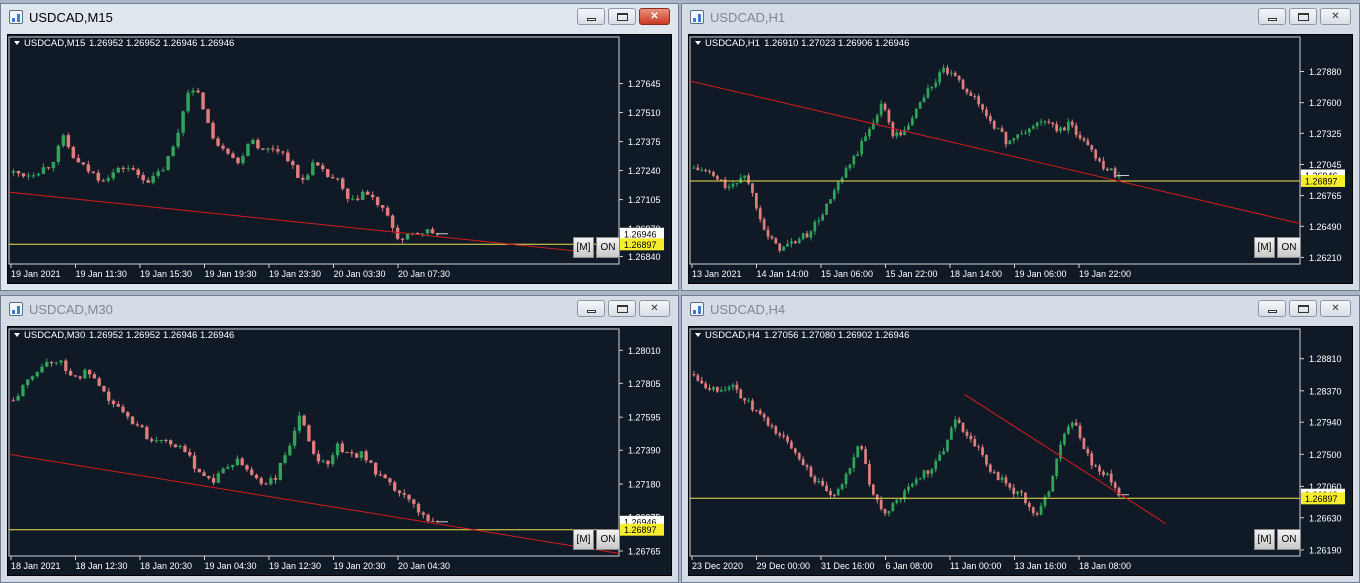 The width and height of the screenshot is (1360, 583). I want to click on minimize-icon, so click(1272, 308).